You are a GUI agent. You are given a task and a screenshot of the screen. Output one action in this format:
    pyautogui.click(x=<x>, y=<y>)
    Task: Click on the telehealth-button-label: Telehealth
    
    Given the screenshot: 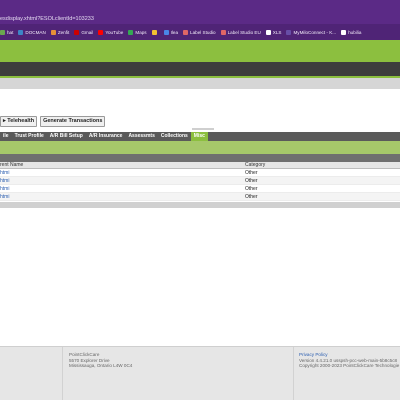 What is the action you would take?
    pyautogui.click(x=21, y=121)
    